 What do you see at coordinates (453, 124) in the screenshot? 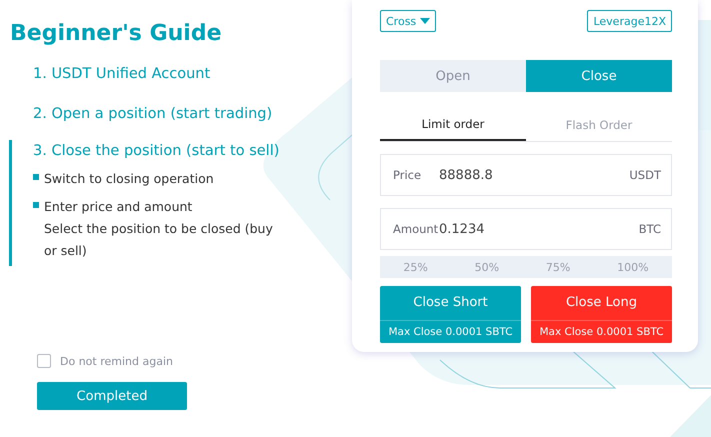
I see `order-type-tab: Limit order` at bounding box center [453, 124].